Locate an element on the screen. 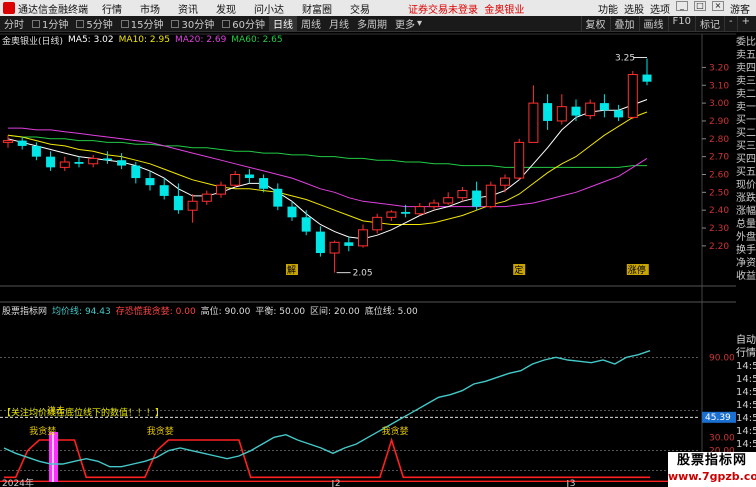 The height and width of the screenshot is (487, 756). tab-period-week: 周线 is located at coordinates (311, 23).